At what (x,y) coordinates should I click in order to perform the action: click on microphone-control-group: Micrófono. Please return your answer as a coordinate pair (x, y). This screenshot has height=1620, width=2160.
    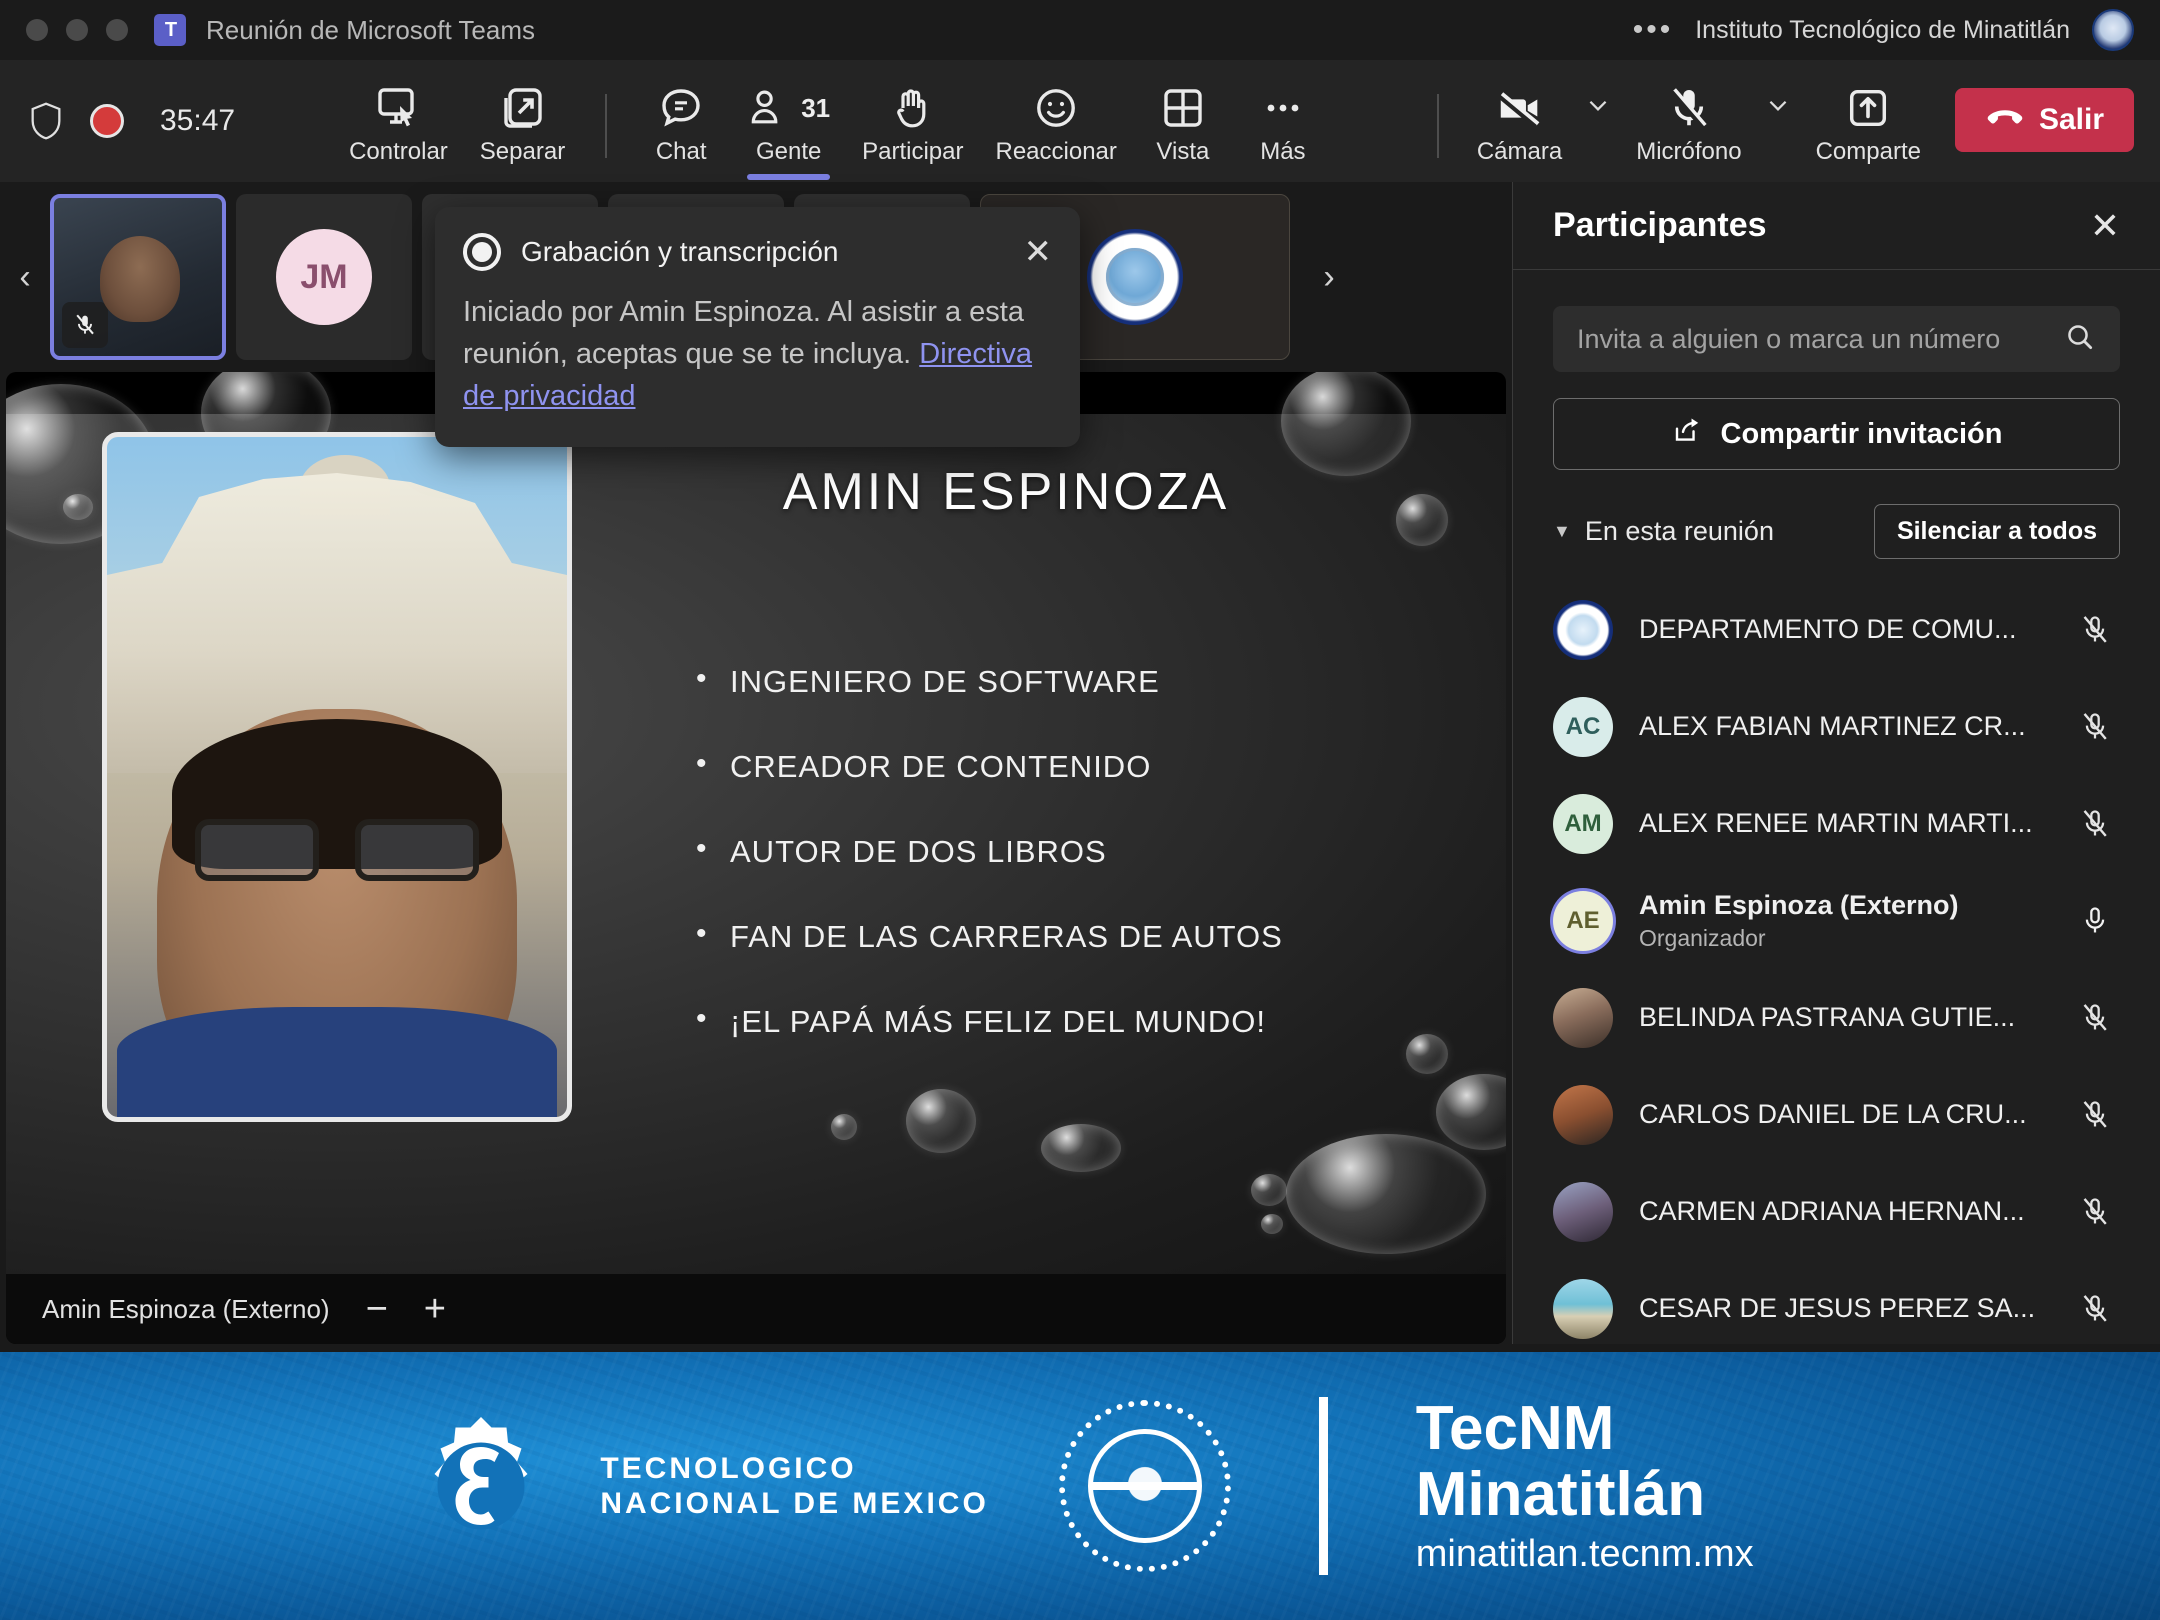
    Looking at the image, I should click on (1710, 121).